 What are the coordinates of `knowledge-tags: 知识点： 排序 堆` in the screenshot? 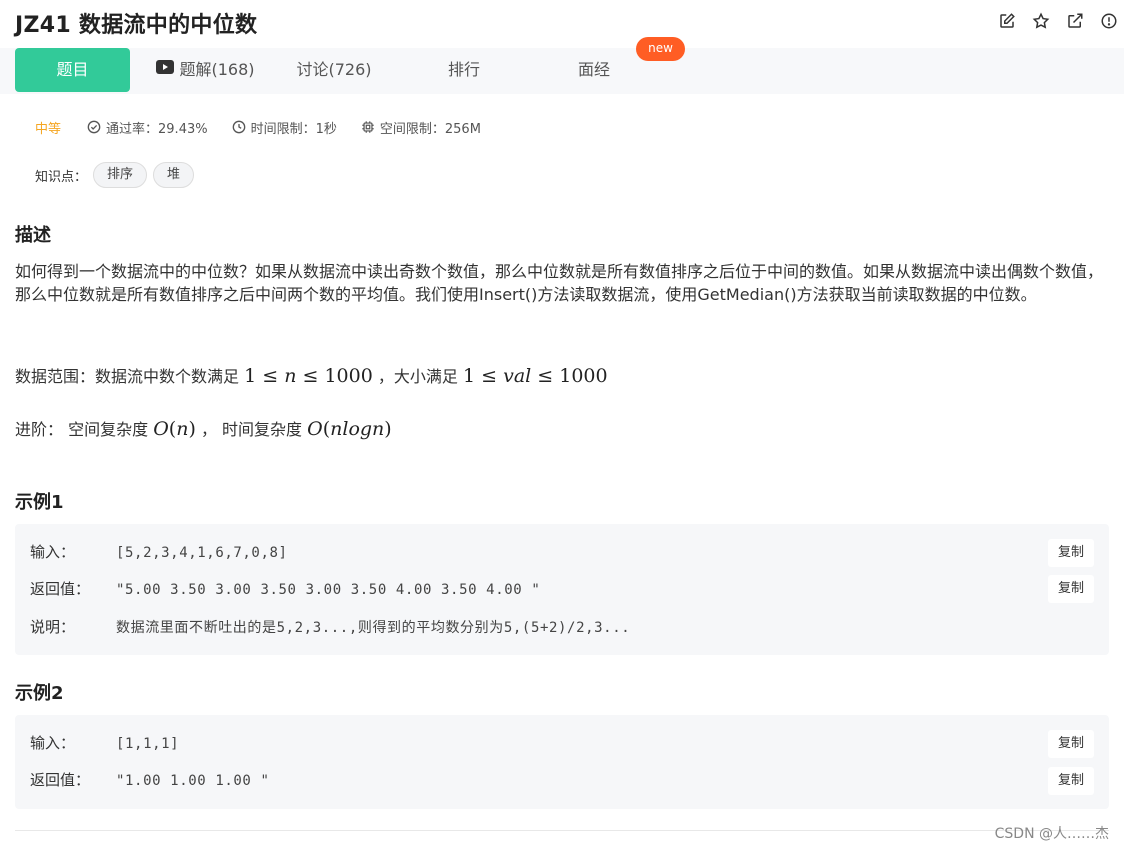 It's located at (115, 175).